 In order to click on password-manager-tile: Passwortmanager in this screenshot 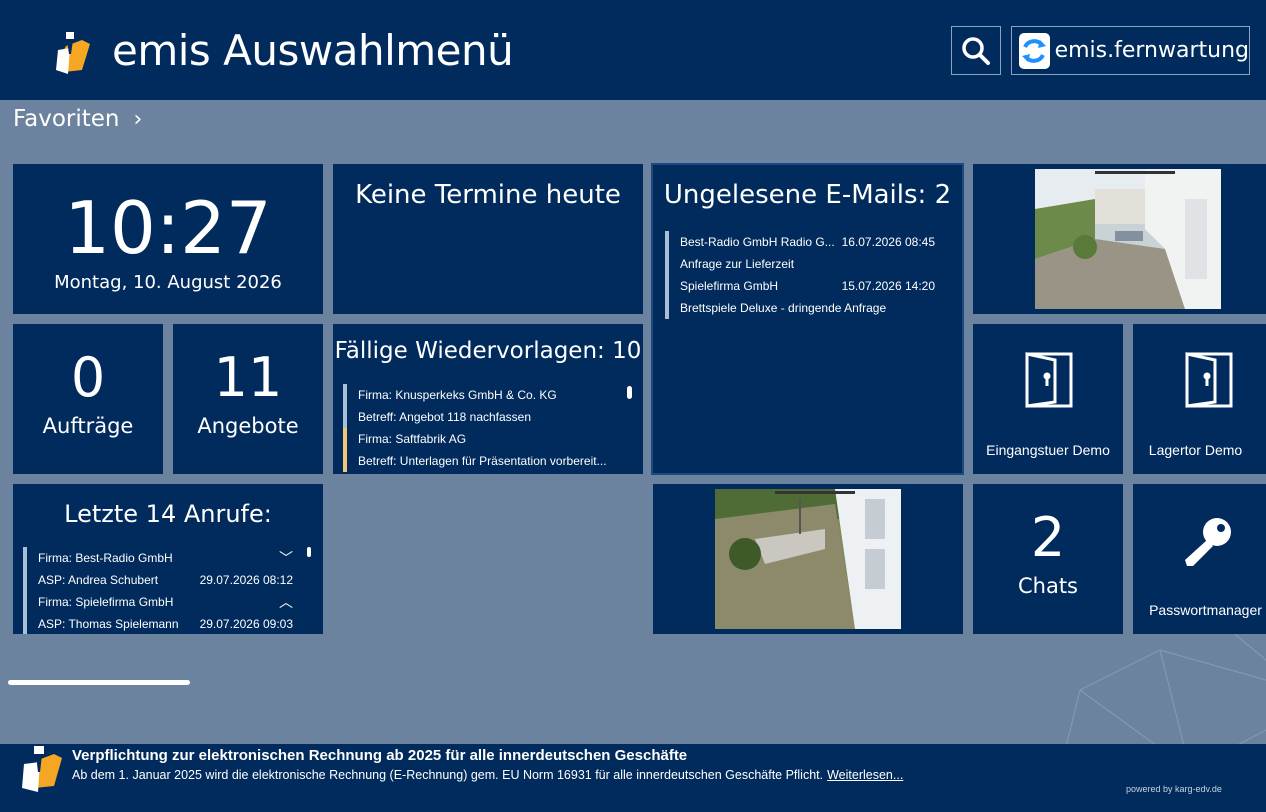, I will do `click(1199, 559)`.